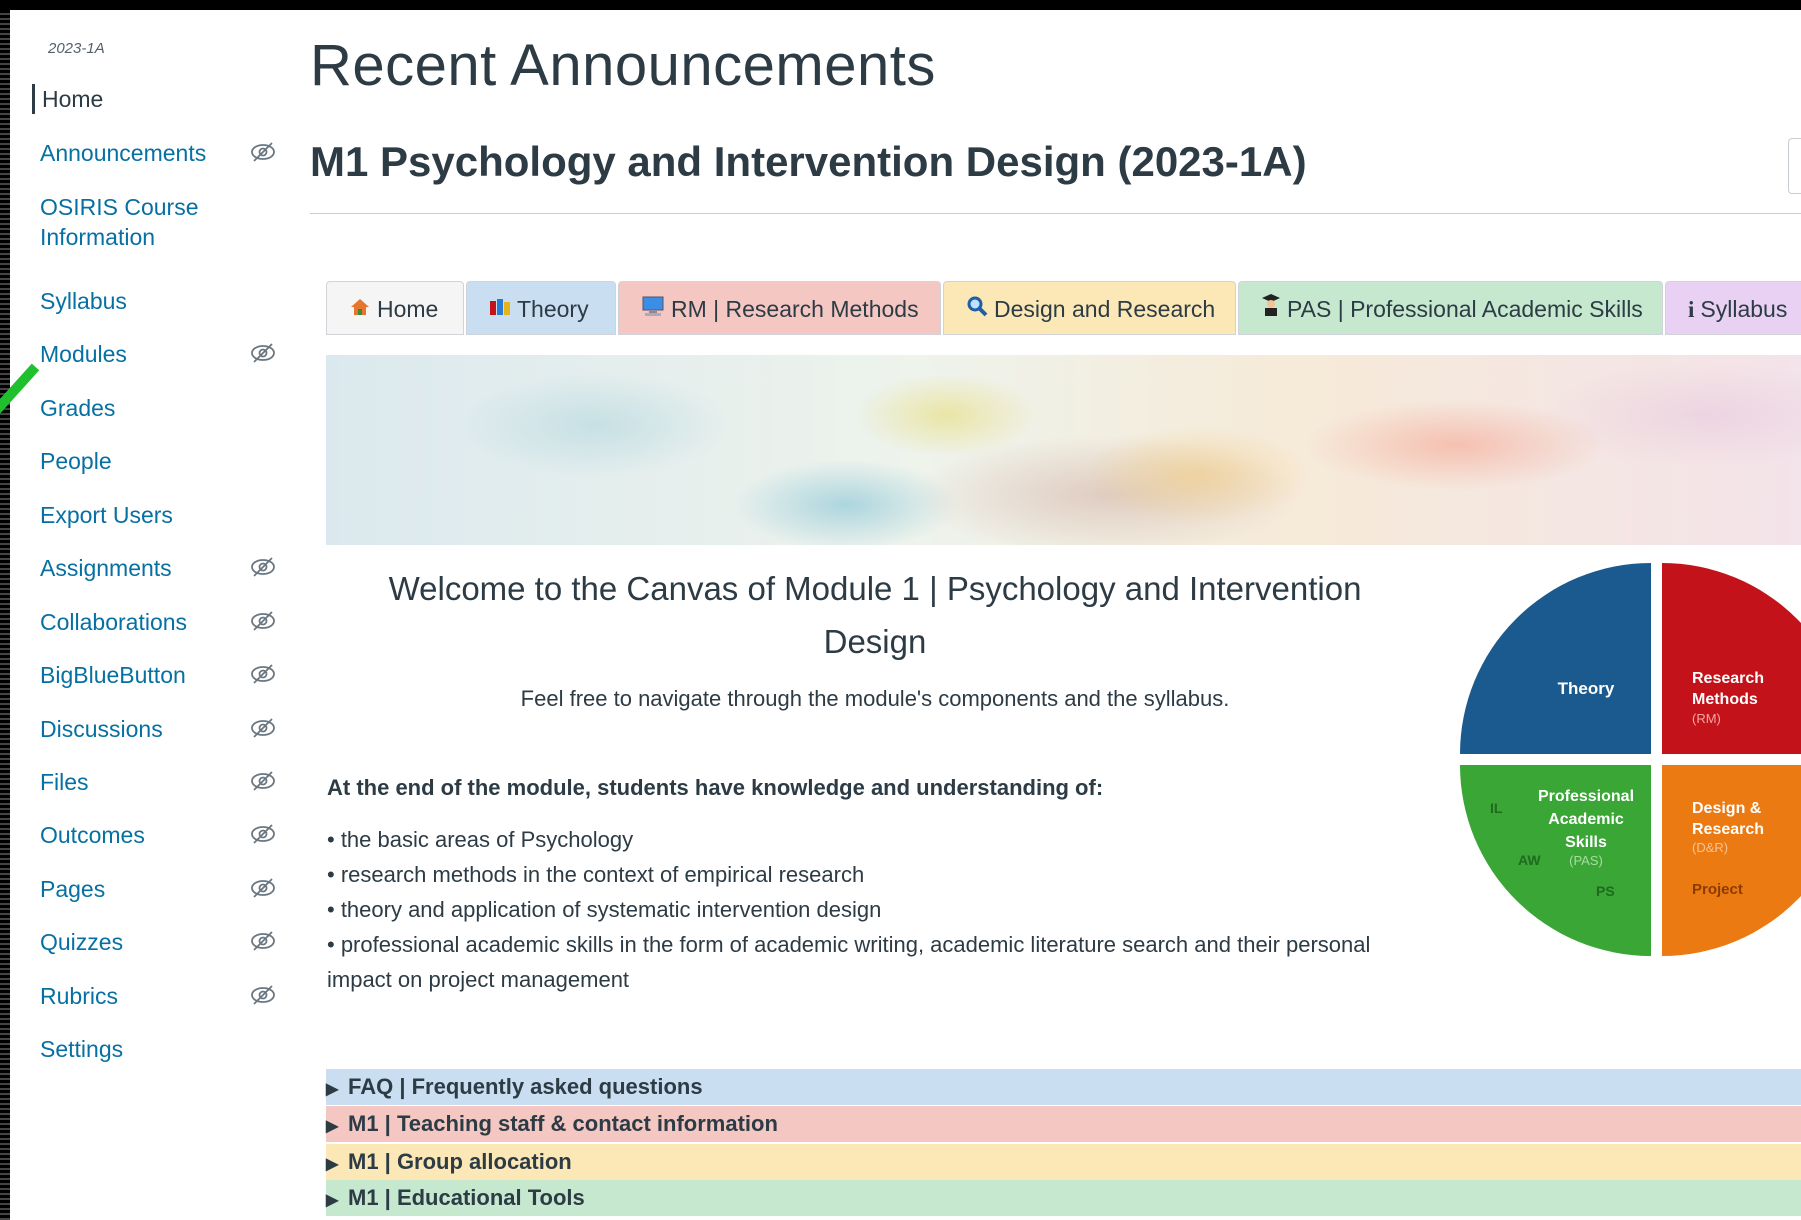 The width and height of the screenshot is (1801, 1220). Describe the element at coordinates (653, 309) in the screenshot. I see `computer-icon` at that location.